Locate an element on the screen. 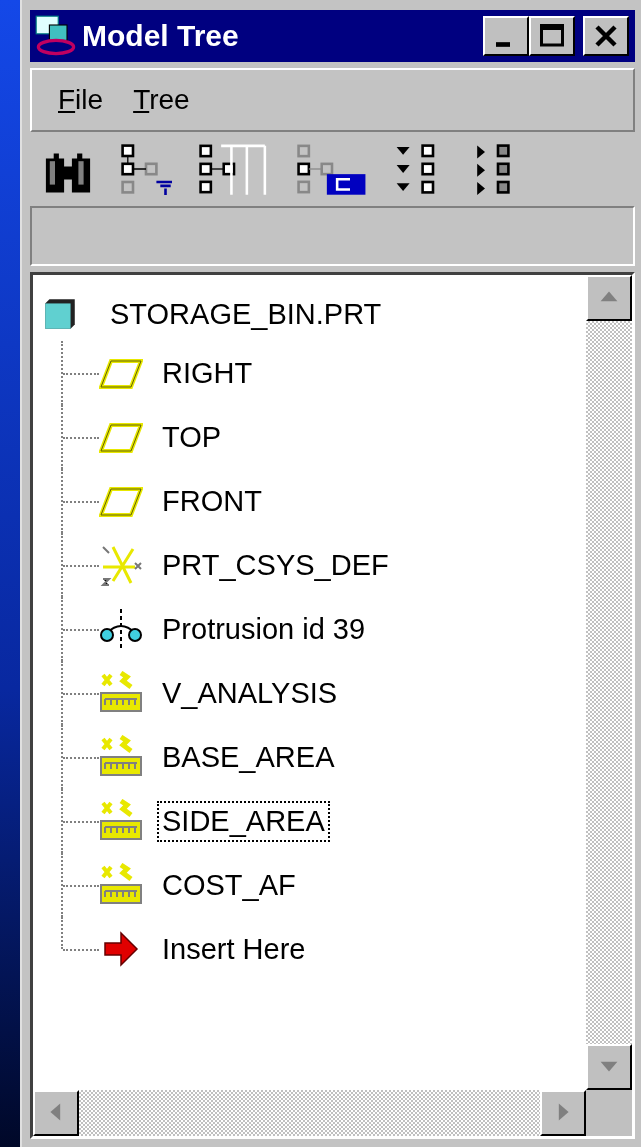 The height and width of the screenshot is (1147, 641). scrollbar-corner is located at coordinates (609, 1113).